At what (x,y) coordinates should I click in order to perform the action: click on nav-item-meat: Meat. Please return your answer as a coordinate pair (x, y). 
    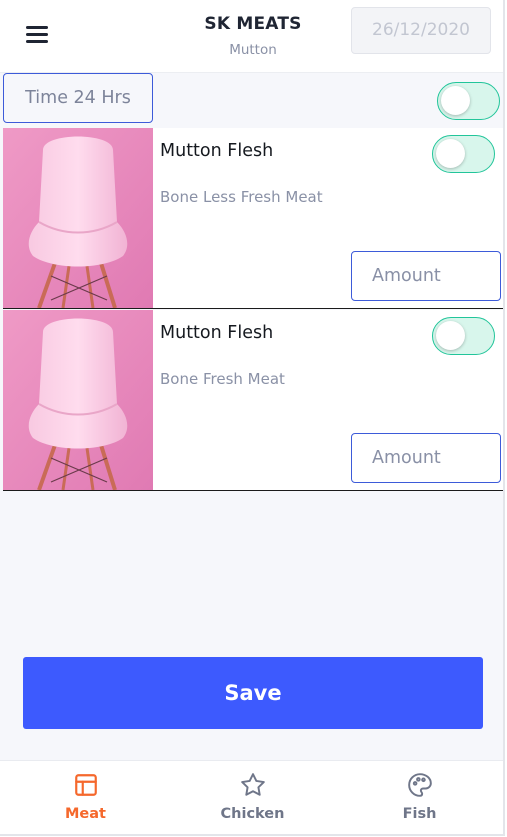
    Looking at the image, I should click on (85, 797).